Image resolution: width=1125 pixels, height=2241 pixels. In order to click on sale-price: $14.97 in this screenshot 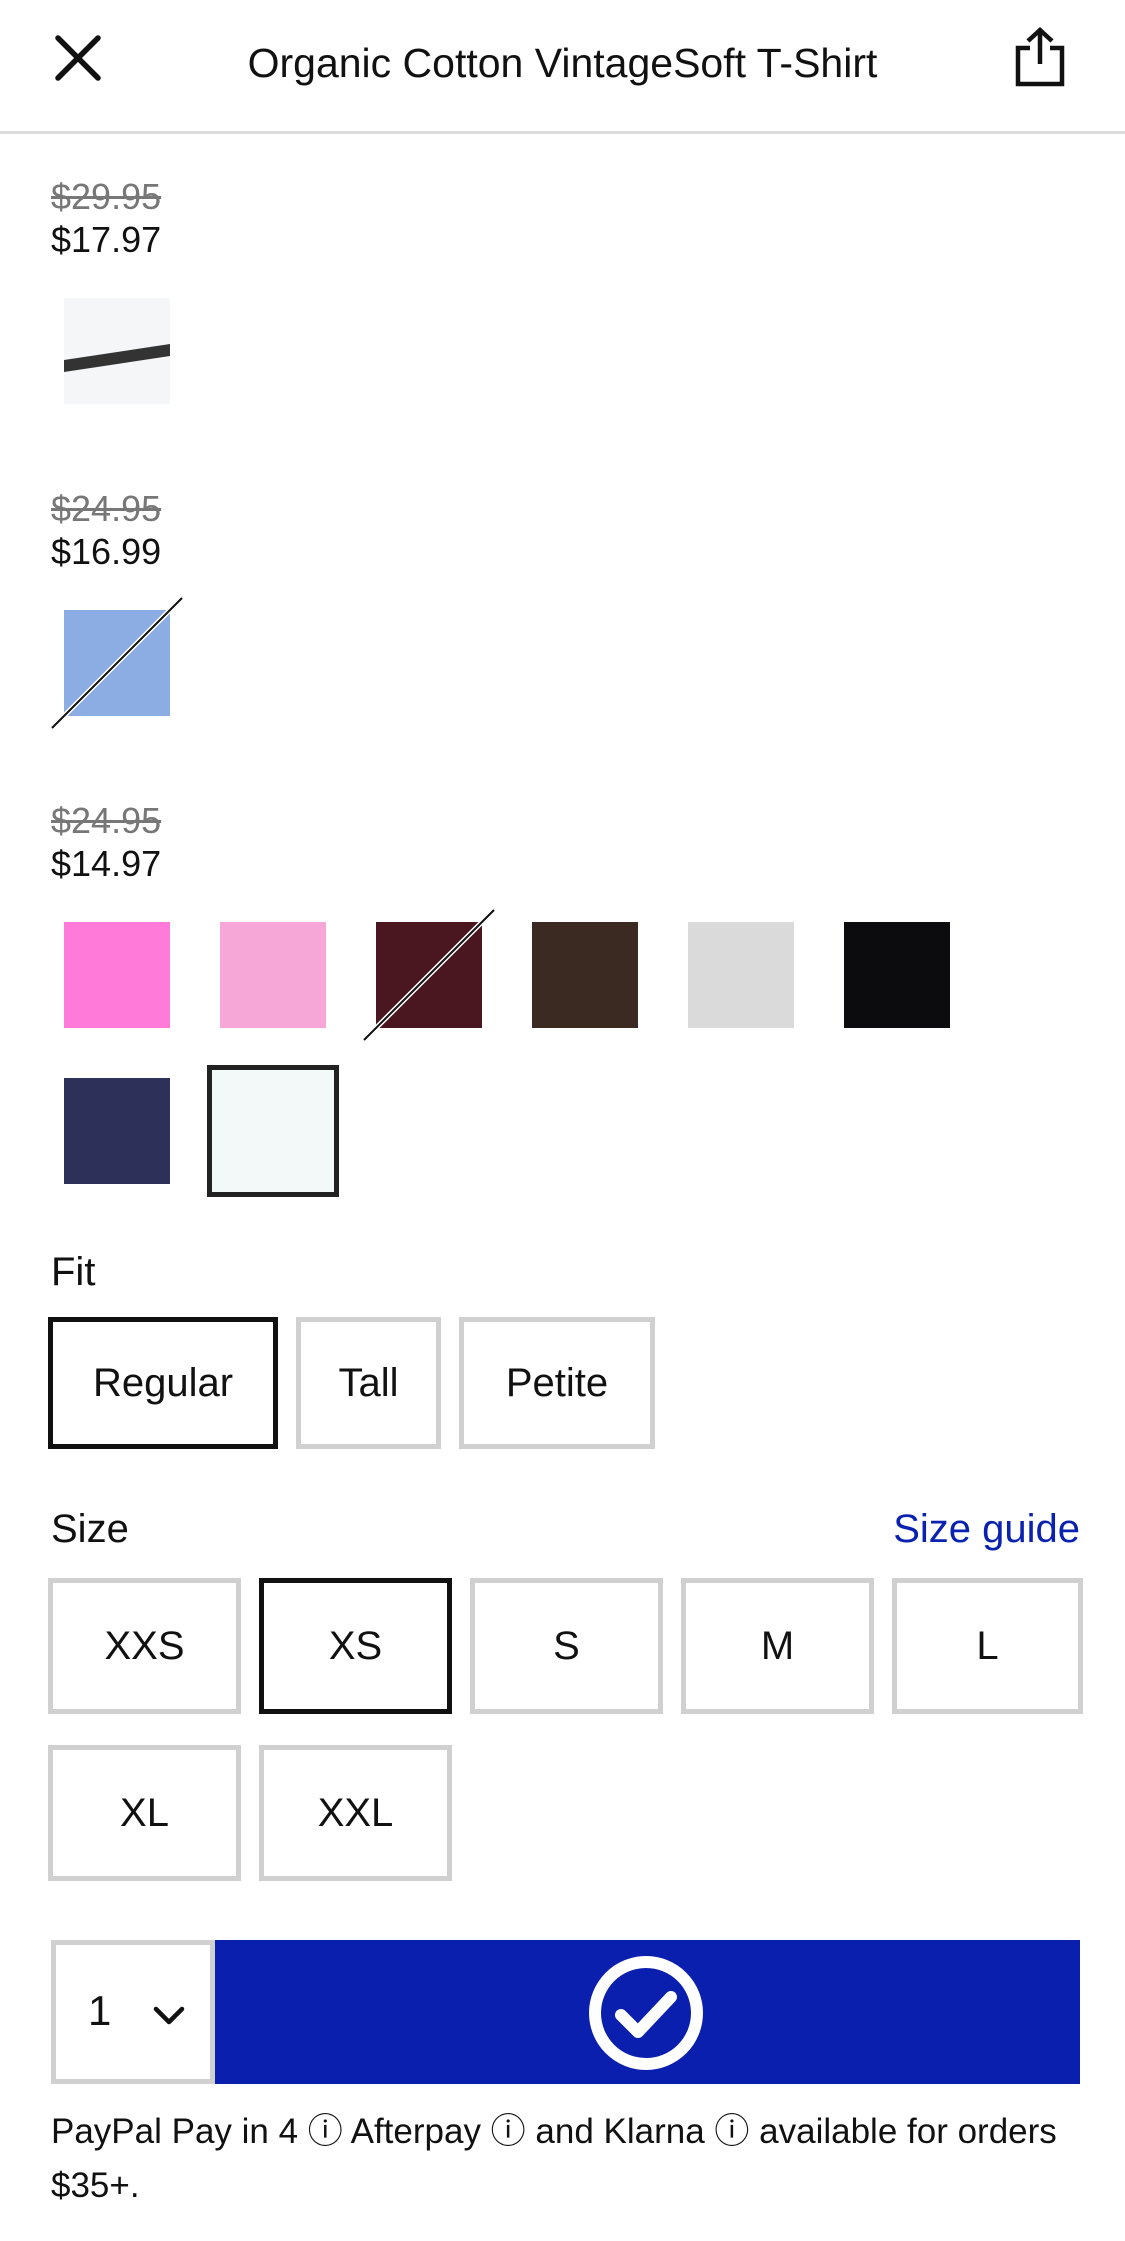, I will do `click(106, 863)`.